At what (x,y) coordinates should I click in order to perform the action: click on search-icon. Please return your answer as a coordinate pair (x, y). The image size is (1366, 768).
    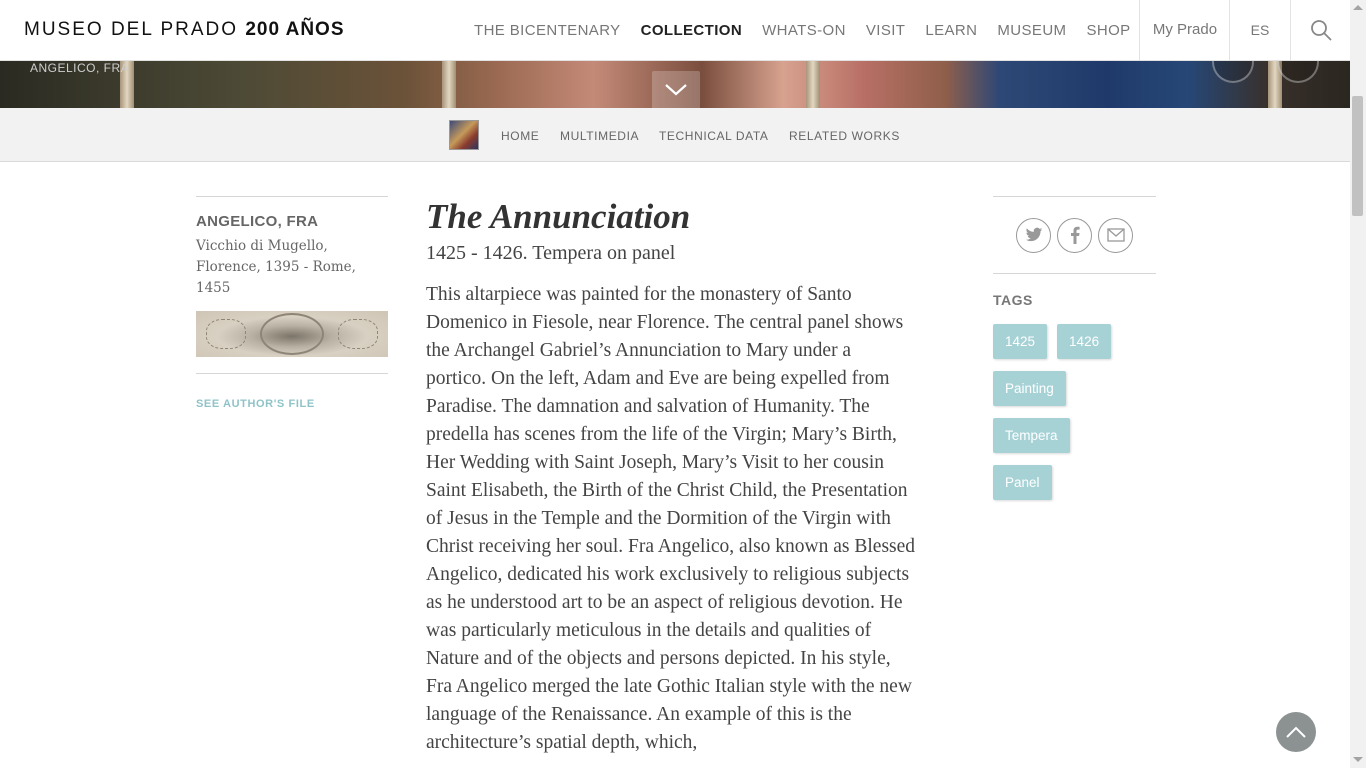
    Looking at the image, I should click on (1320, 30).